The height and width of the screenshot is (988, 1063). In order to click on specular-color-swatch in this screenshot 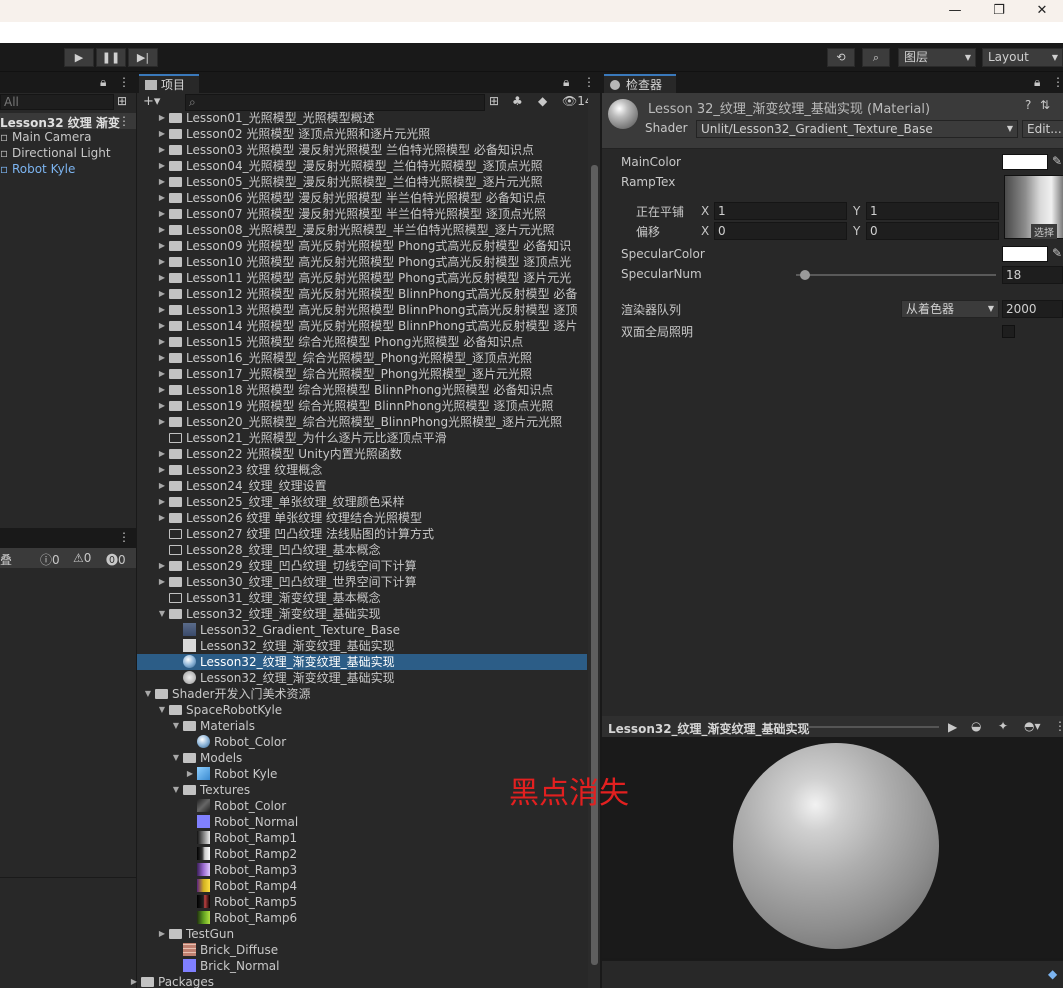, I will do `click(1025, 254)`.